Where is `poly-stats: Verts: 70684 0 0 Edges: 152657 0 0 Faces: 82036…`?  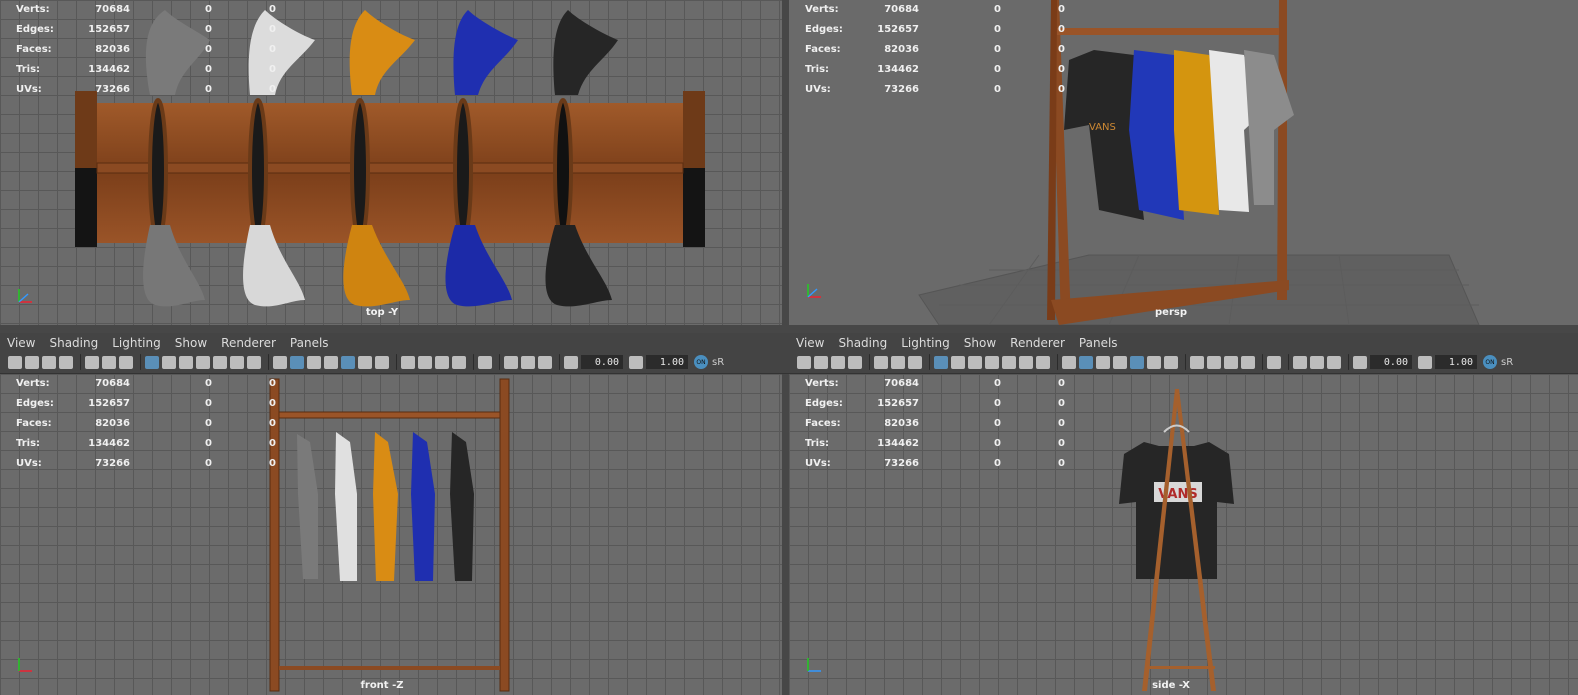
poly-stats: Verts: 70684 0 0 Edges: 152657 0 0 Faces: 82036… is located at coordinates (935, 423).